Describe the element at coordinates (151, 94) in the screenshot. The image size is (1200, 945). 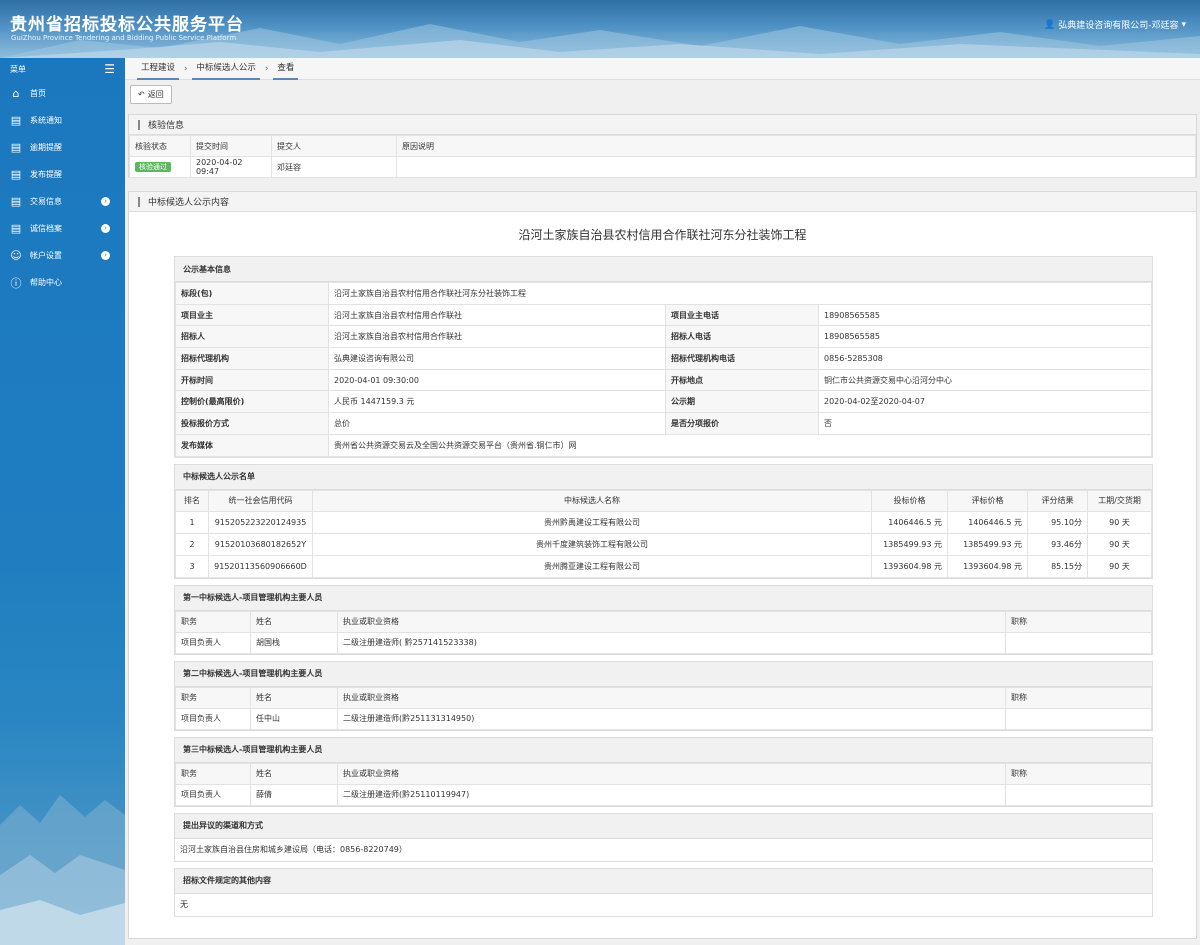
I see `back-button: ↶ 返回` at that location.